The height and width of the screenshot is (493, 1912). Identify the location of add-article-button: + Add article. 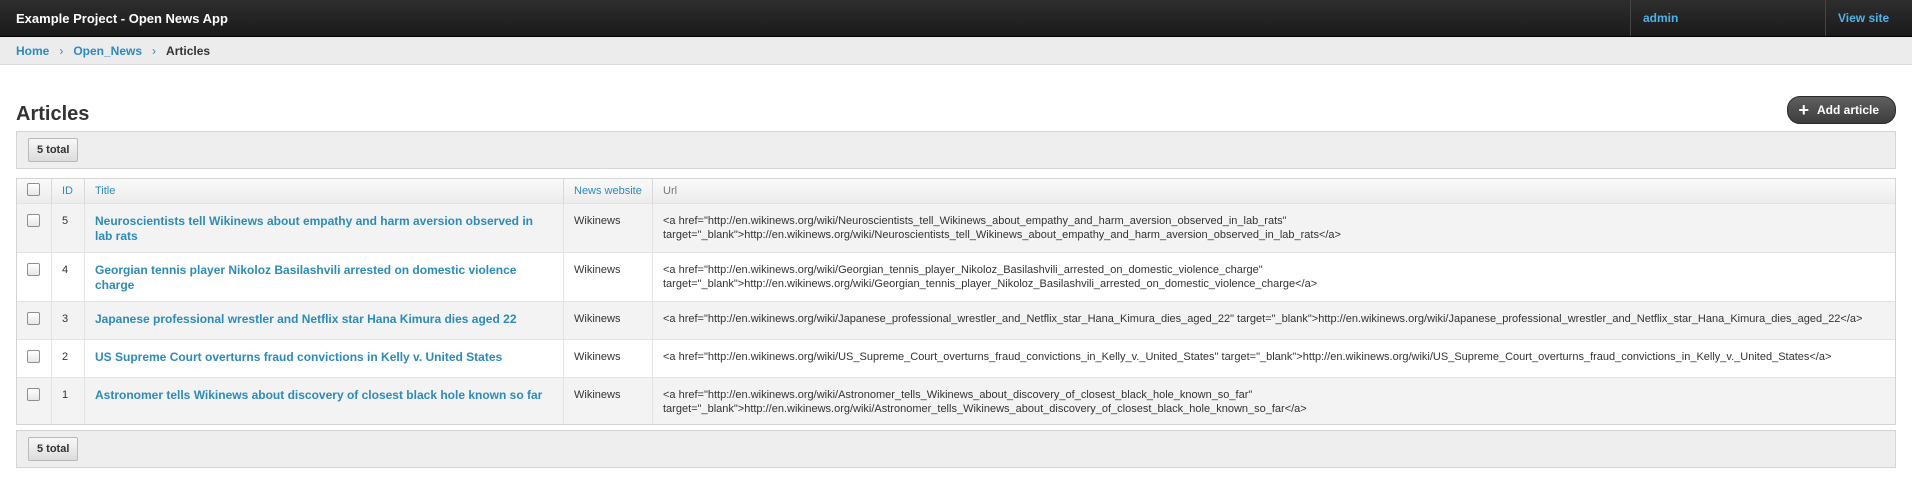
(1841, 110).